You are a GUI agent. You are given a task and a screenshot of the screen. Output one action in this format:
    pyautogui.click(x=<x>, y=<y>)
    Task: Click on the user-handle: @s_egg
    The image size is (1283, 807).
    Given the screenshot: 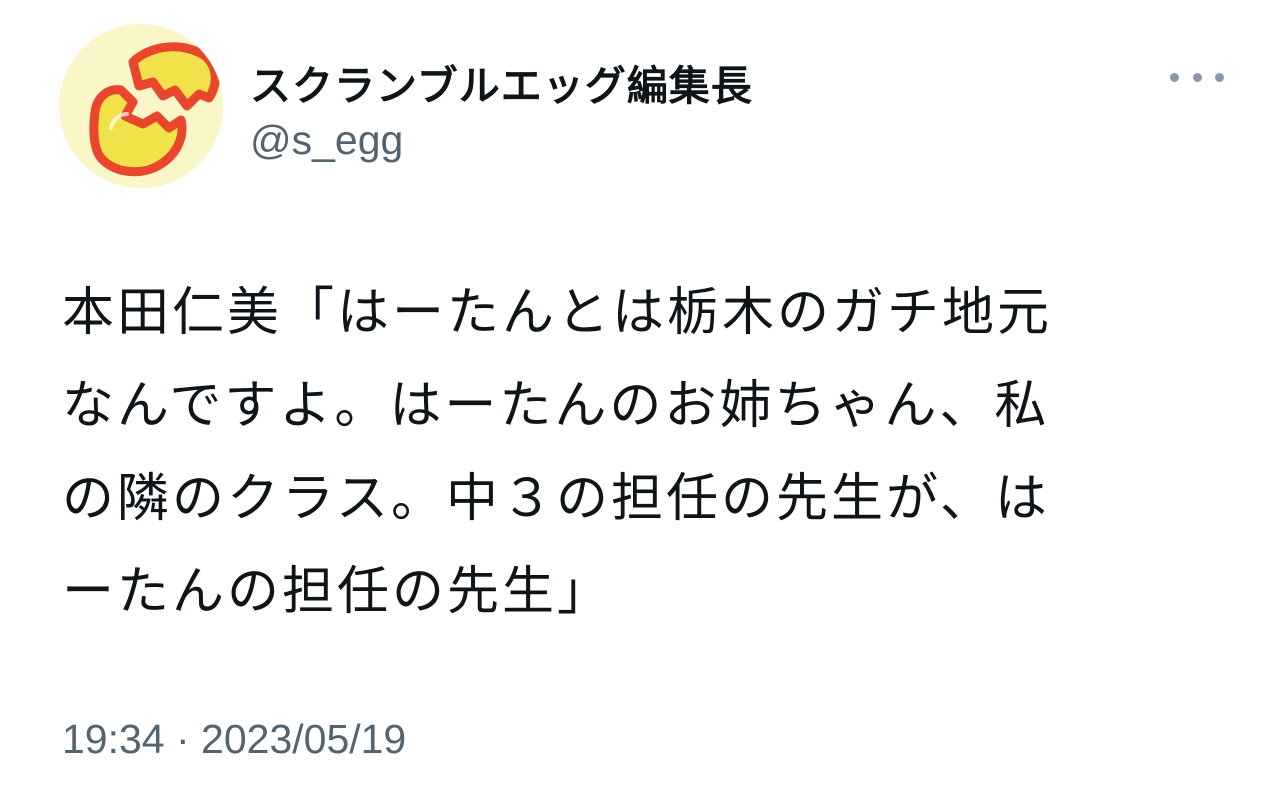 What is the action you would take?
    pyautogui.click(x=326, y=140)
    